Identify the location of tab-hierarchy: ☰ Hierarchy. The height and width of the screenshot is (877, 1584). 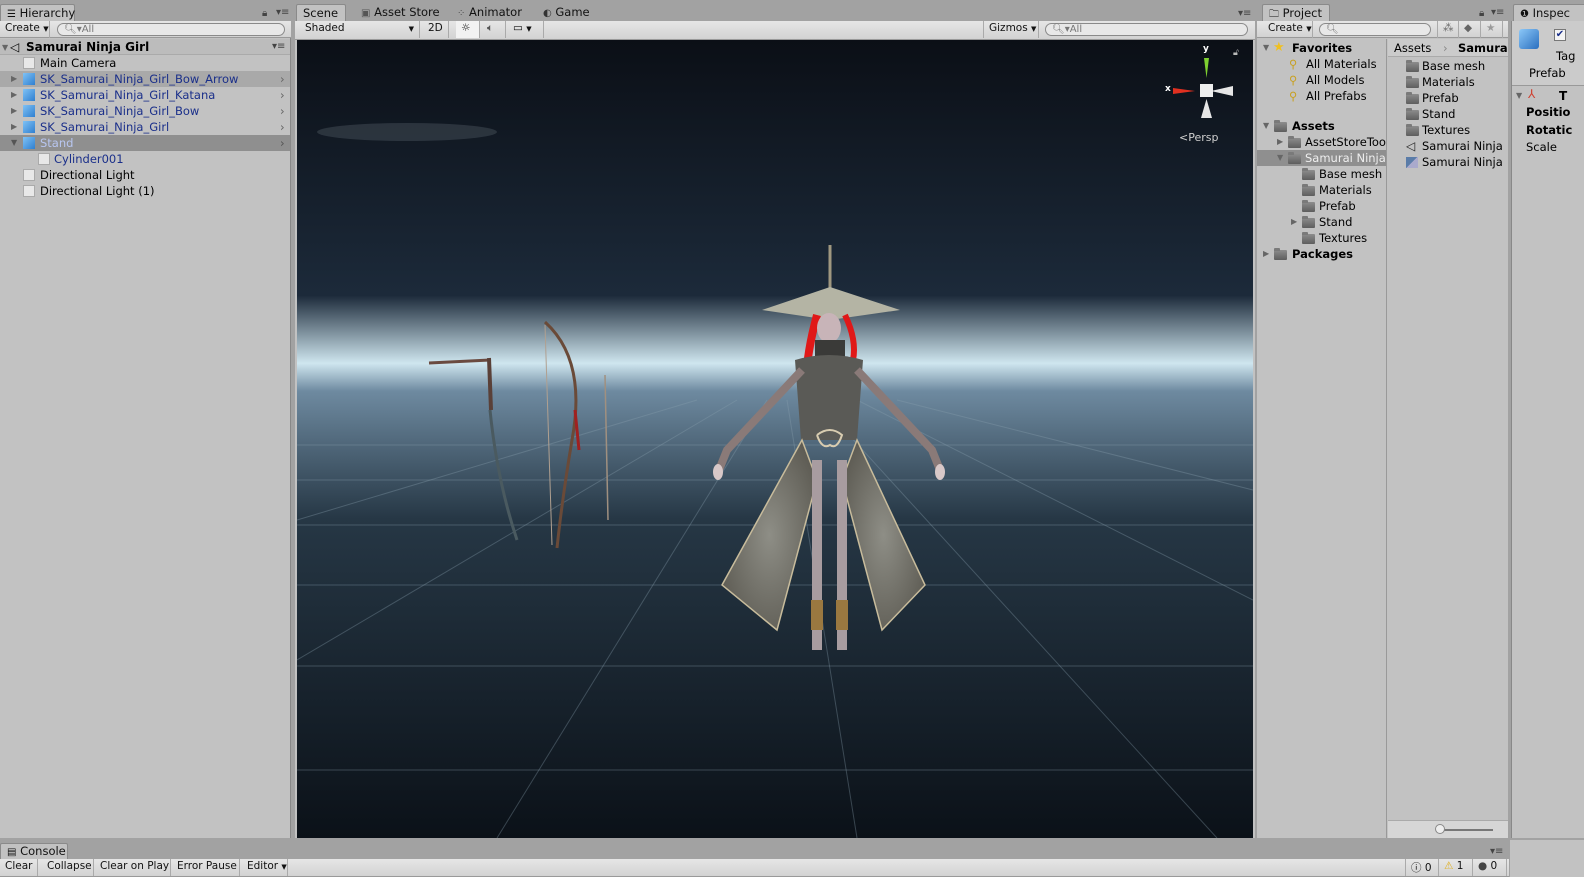
(37, 12).